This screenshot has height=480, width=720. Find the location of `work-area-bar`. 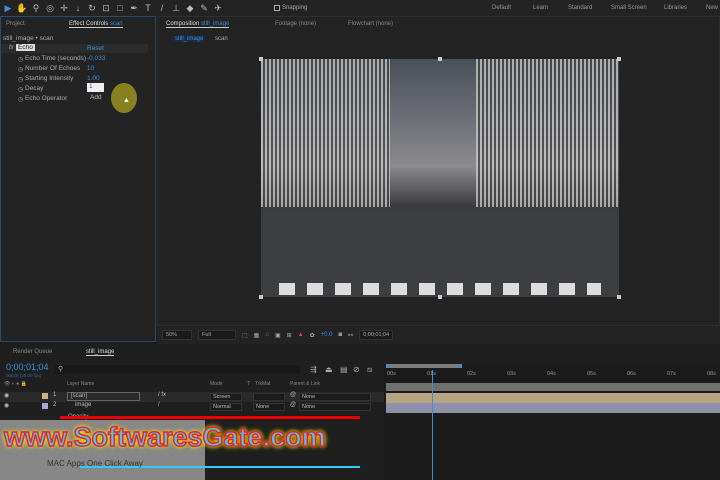

work-area-bar is located at coordinates (424, 366).